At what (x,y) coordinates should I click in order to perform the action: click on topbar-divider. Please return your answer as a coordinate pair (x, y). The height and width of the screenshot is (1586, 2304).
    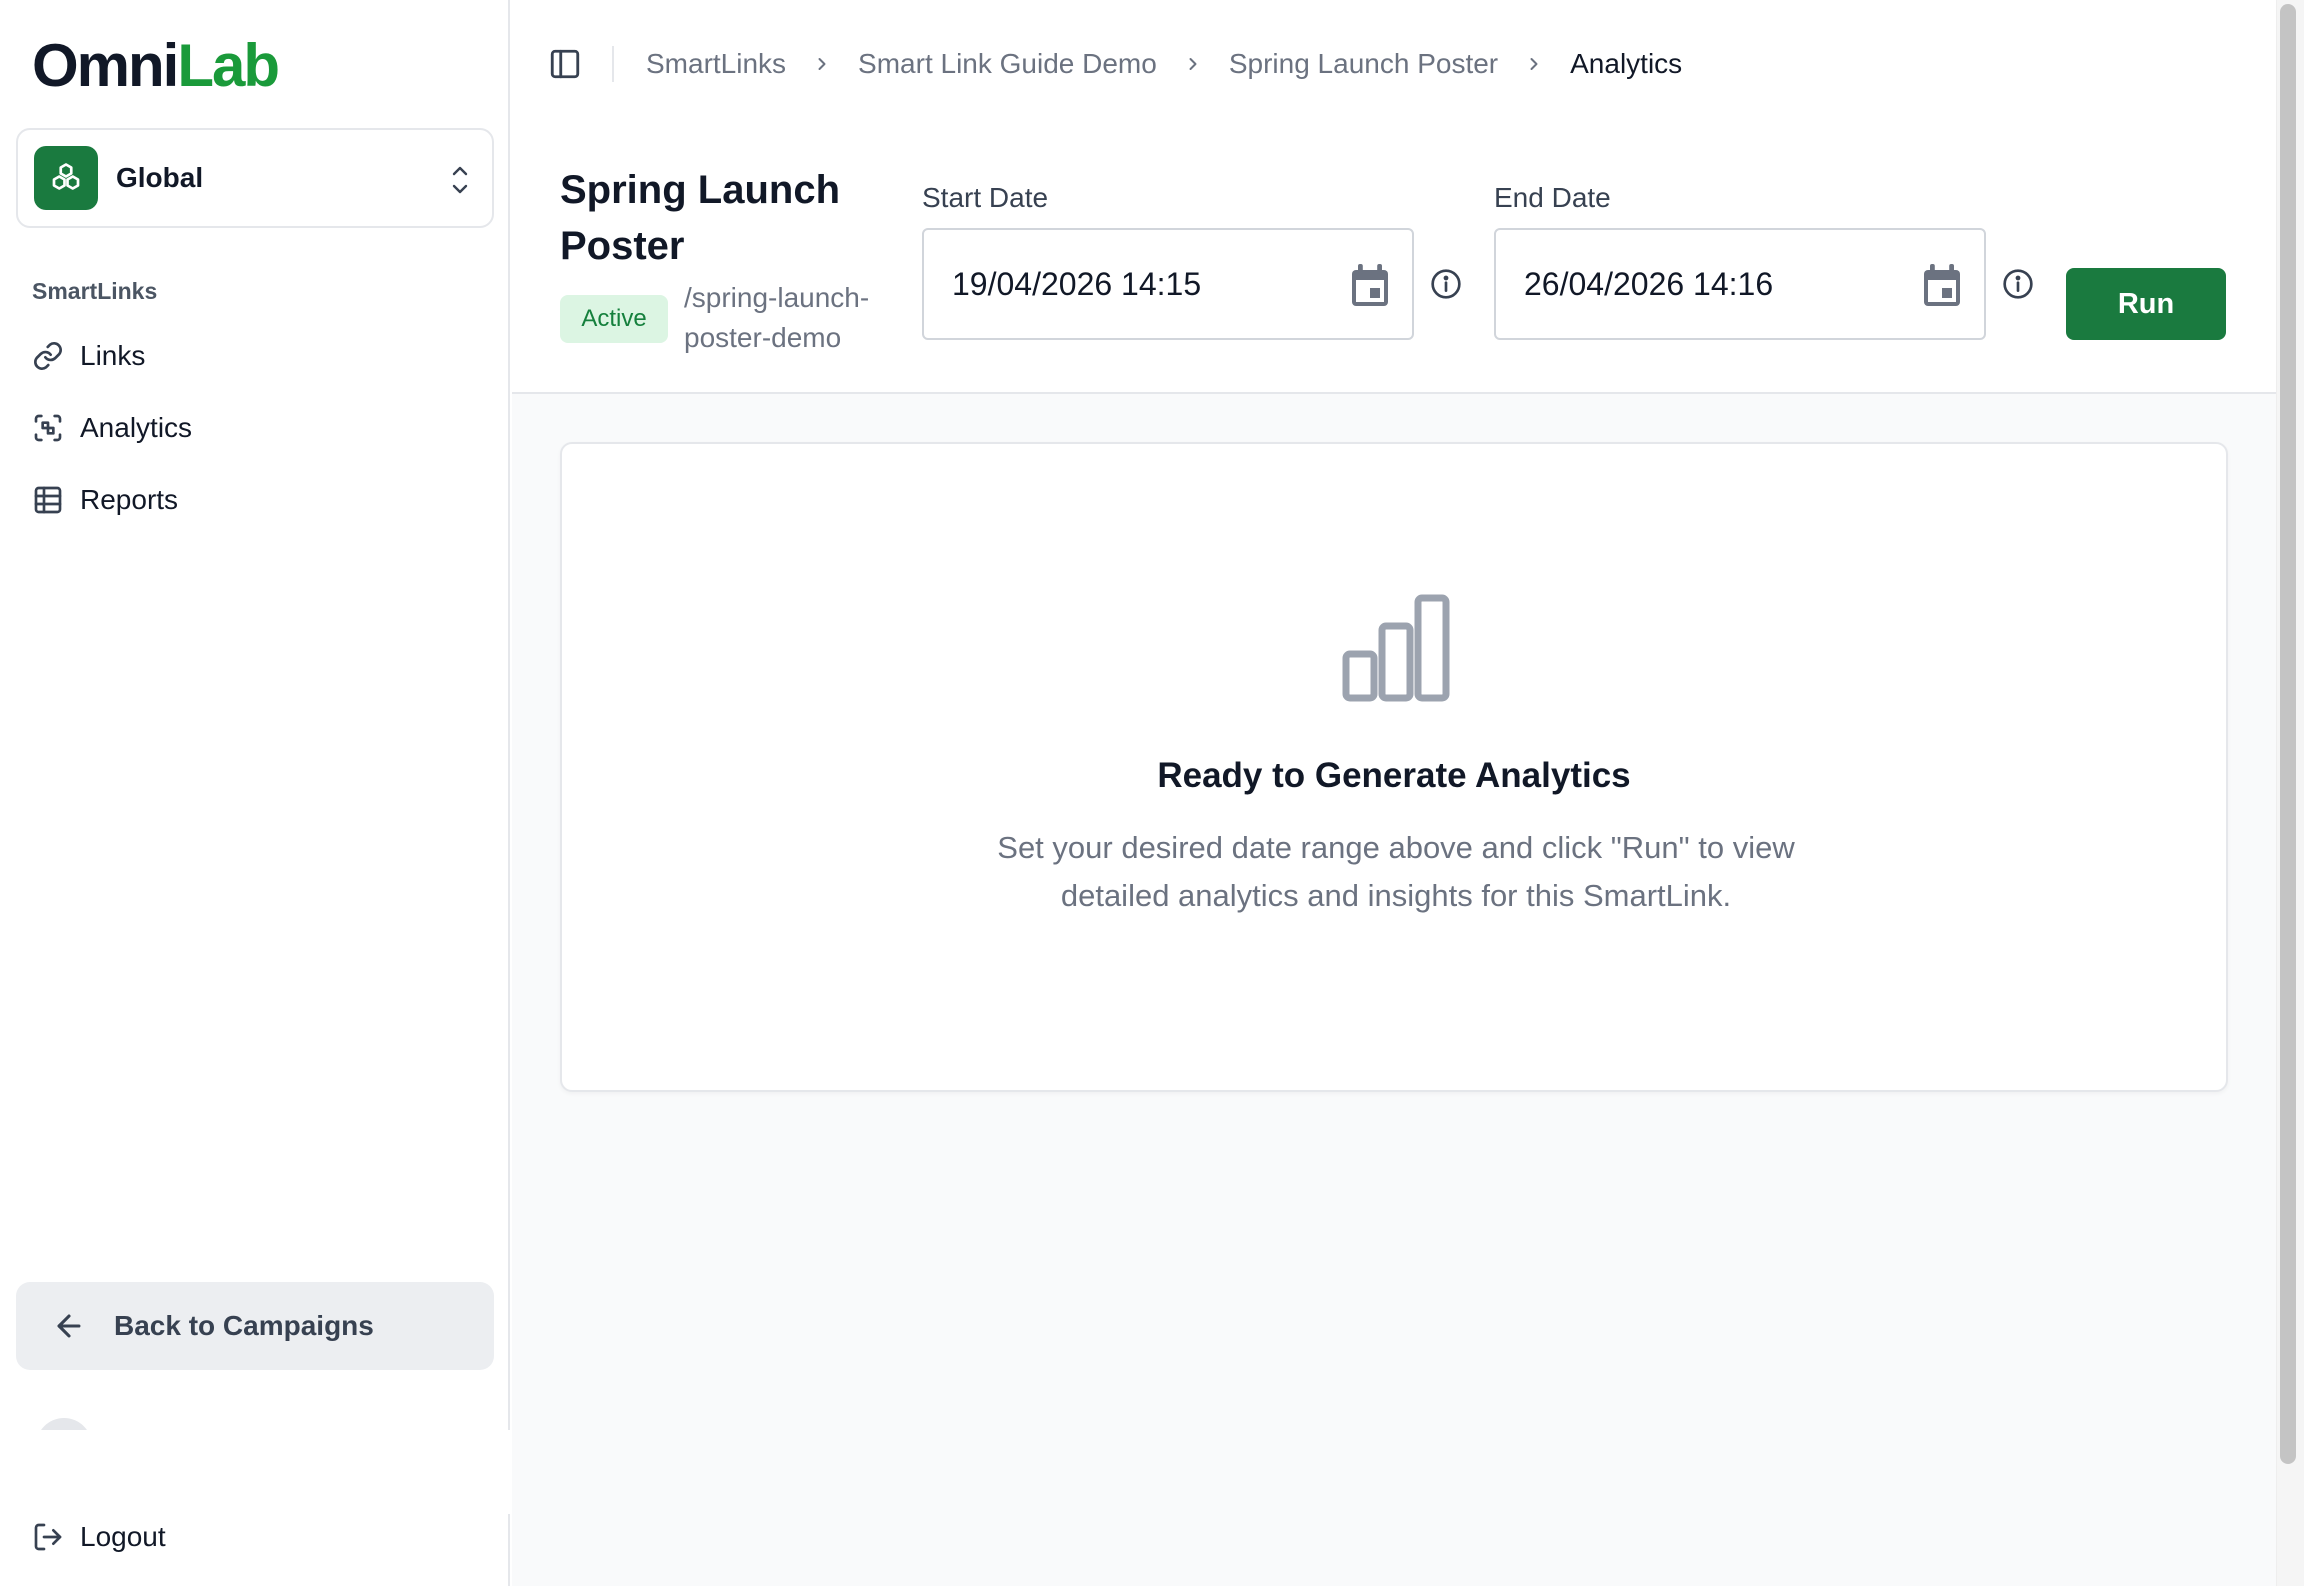
    Looking at the image, I should click on (613, 64).